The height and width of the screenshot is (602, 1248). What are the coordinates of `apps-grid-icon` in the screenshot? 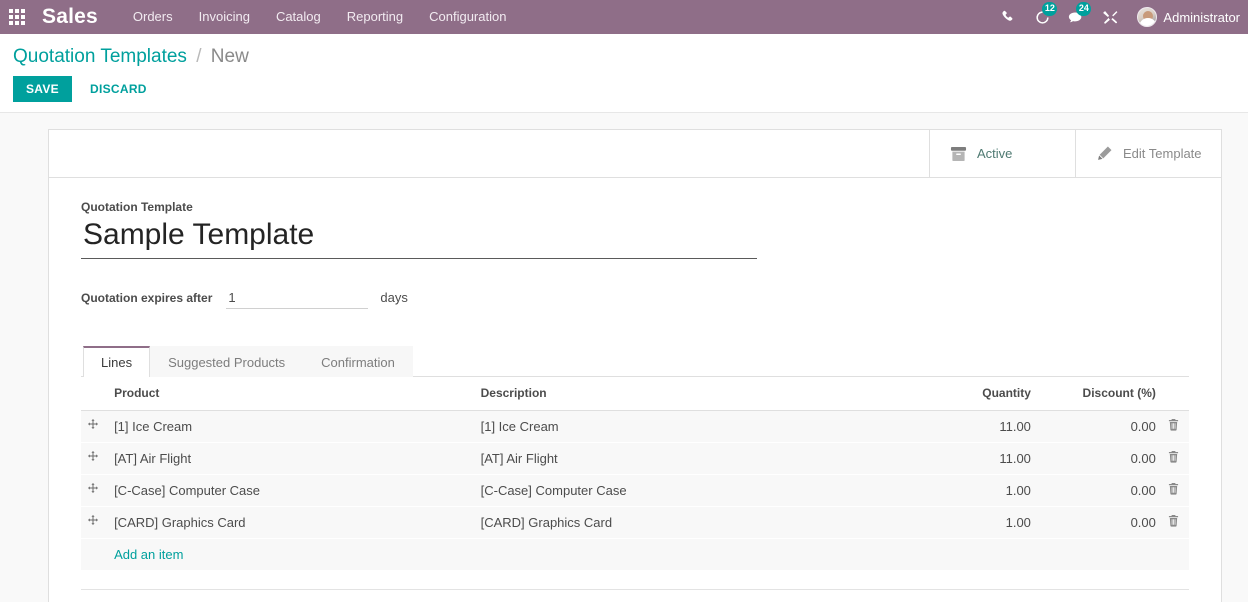 It's located at (17, 17).